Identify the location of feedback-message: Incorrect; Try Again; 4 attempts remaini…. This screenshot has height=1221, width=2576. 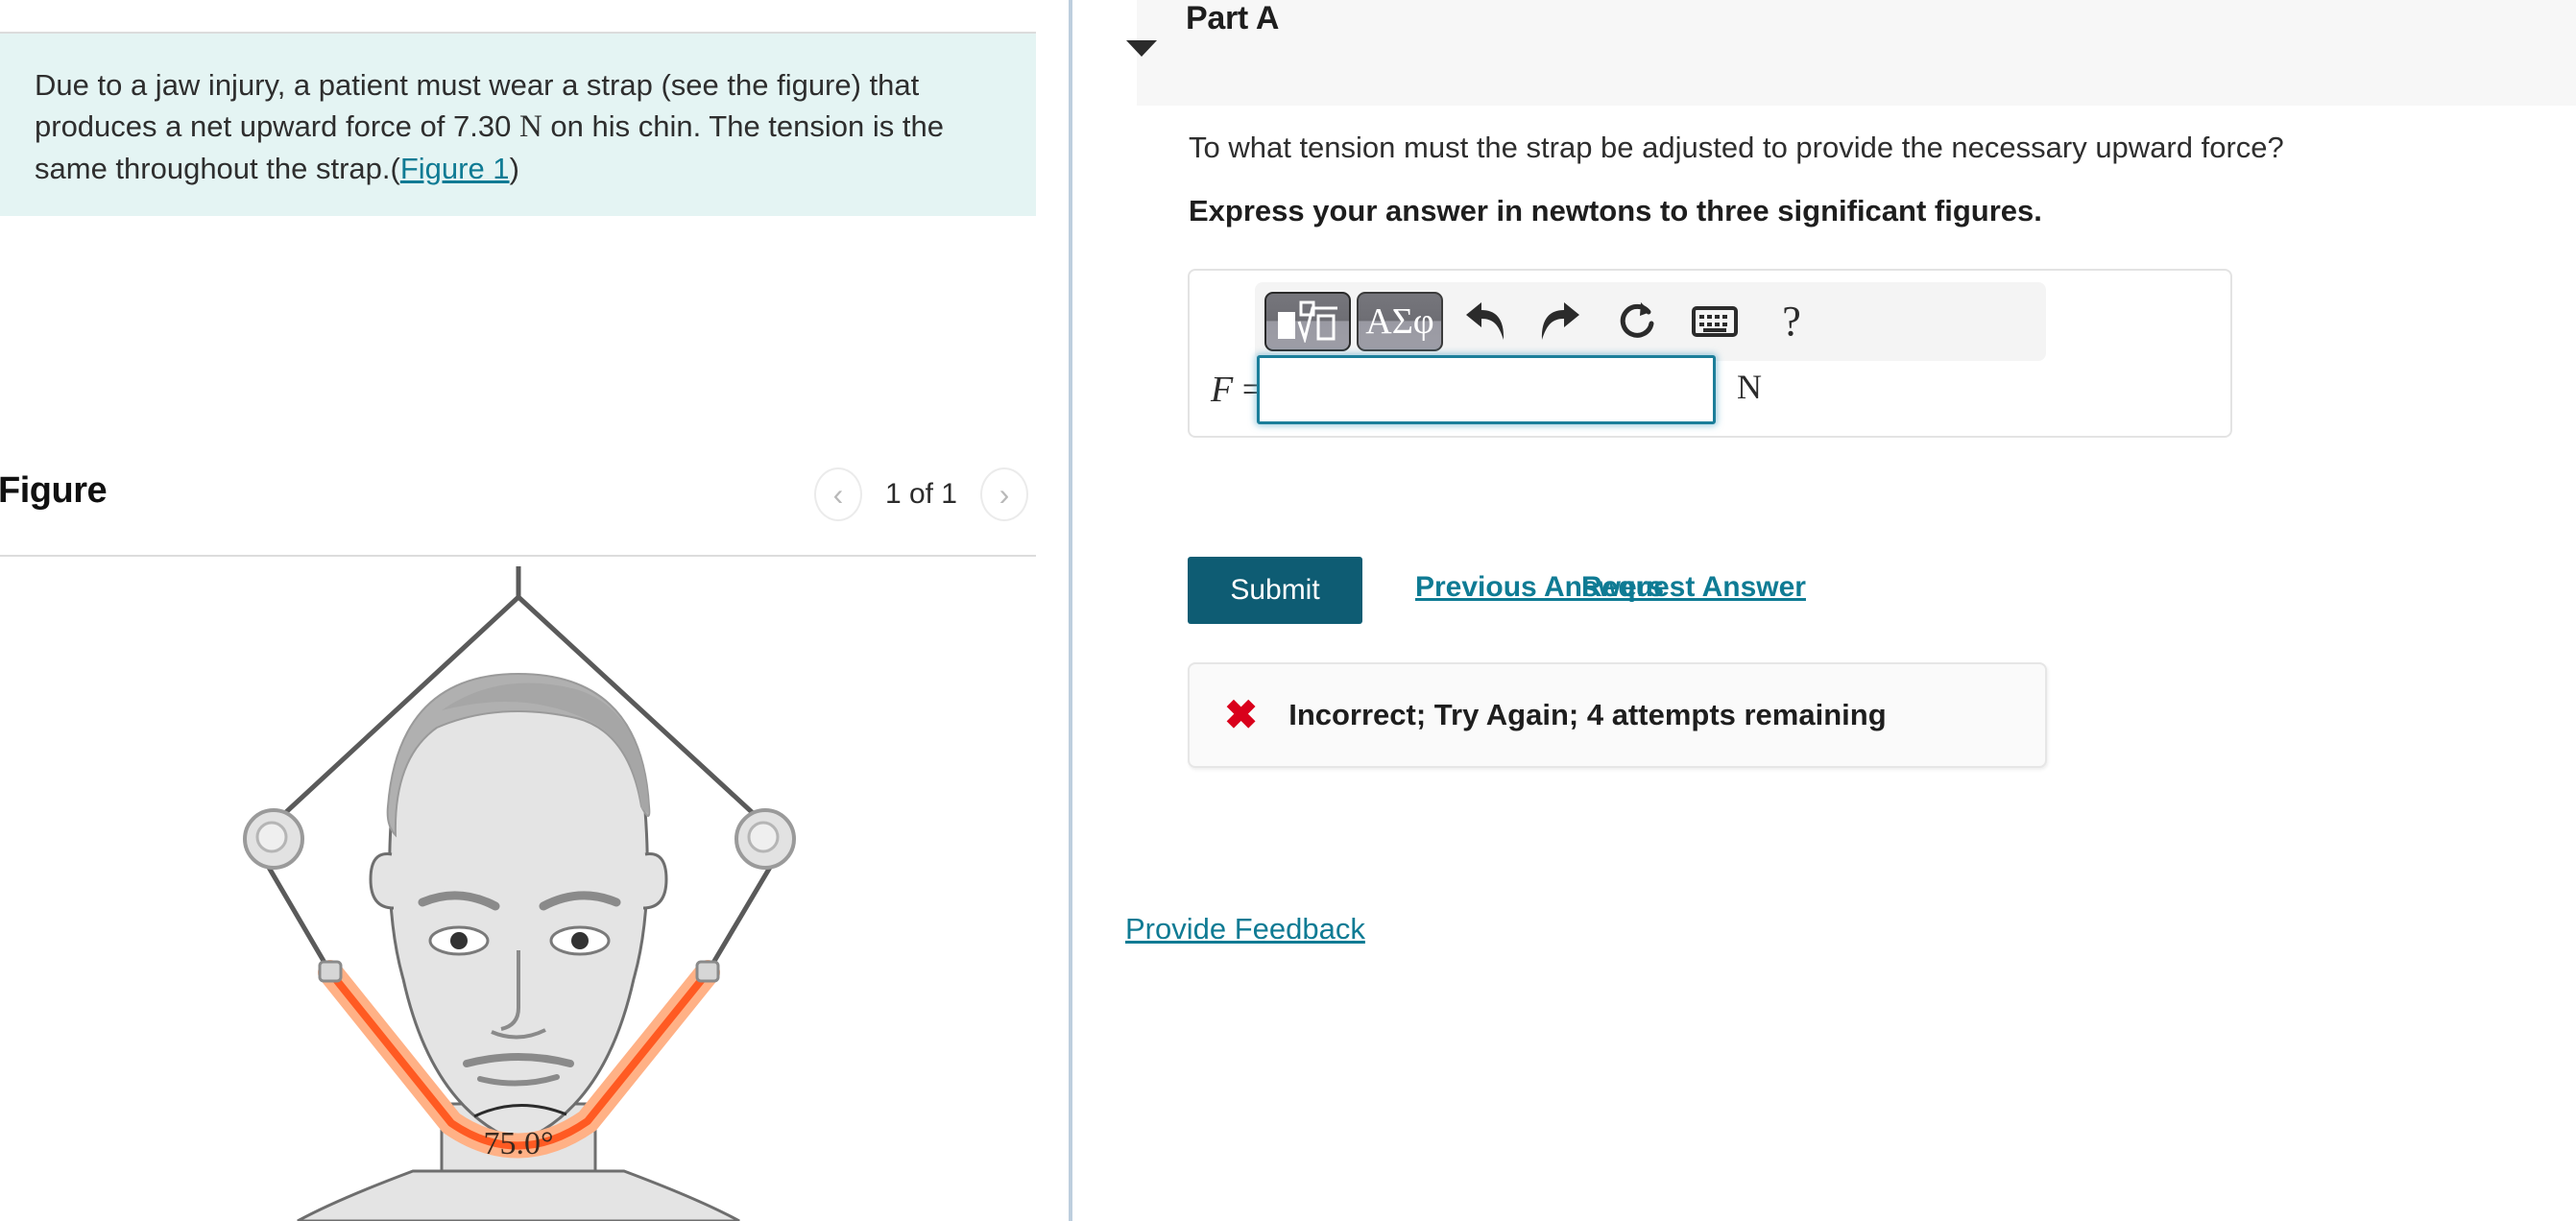
(1587, 714).